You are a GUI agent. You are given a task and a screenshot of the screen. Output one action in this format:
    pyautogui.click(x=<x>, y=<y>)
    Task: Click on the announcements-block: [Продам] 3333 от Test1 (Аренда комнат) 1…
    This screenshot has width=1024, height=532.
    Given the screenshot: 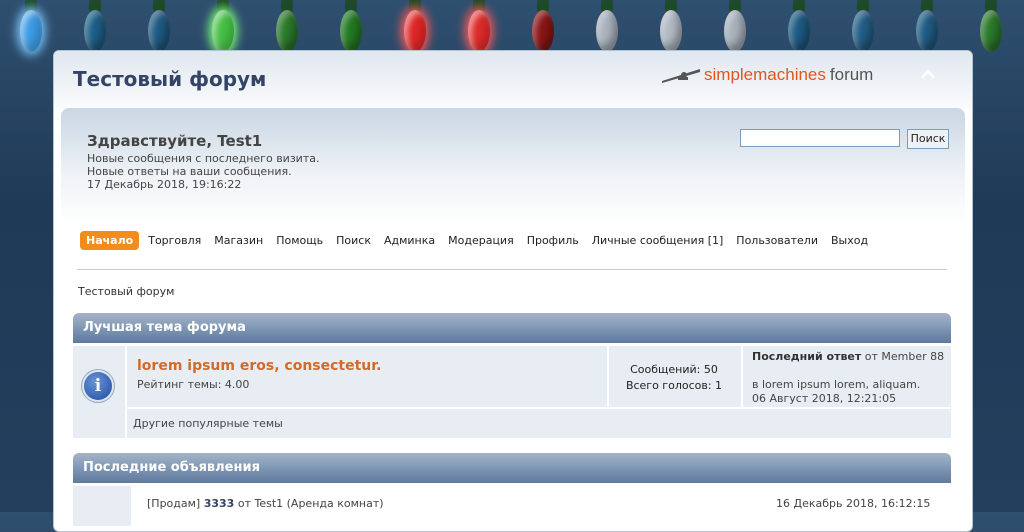 What is the action you would take?
    pyautogui.click(x=512, y=506)
    